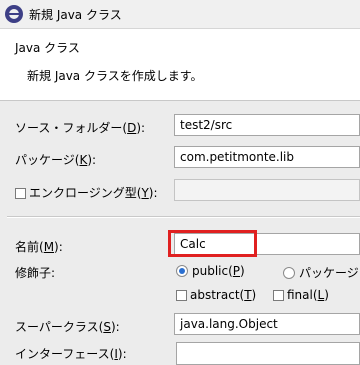 This screenshot has width=360, height=365. Describe the element at coordinates (267, 190) in the screenshot. I see `enclosing-type-input` at that location.